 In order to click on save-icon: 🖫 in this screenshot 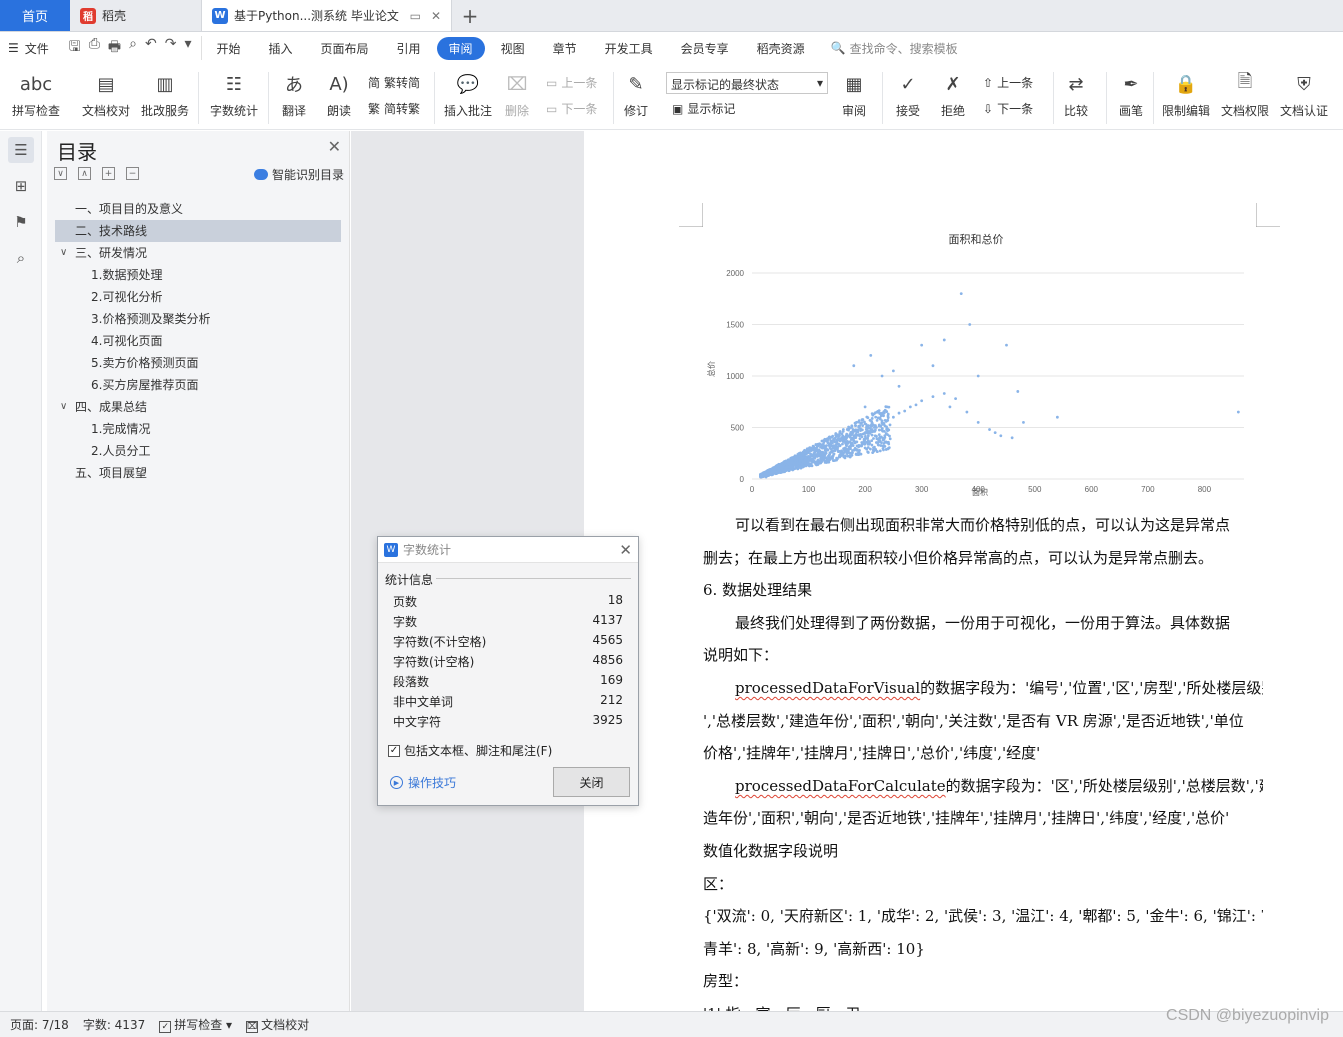, I will do `click(75, 48)`.